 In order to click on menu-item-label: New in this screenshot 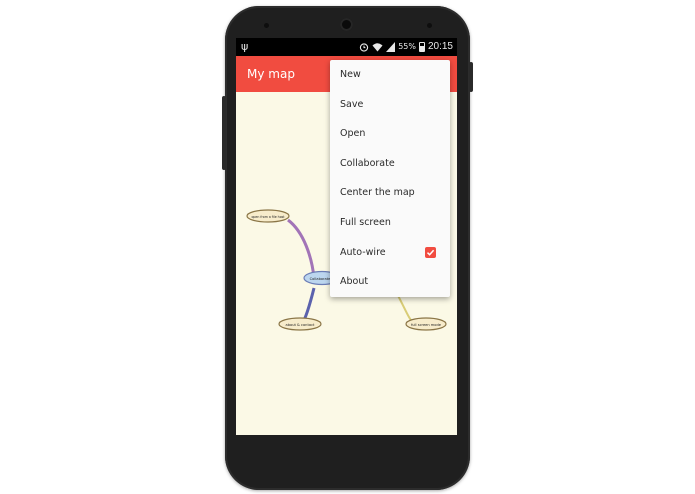, I will do `click(350, 74)`.